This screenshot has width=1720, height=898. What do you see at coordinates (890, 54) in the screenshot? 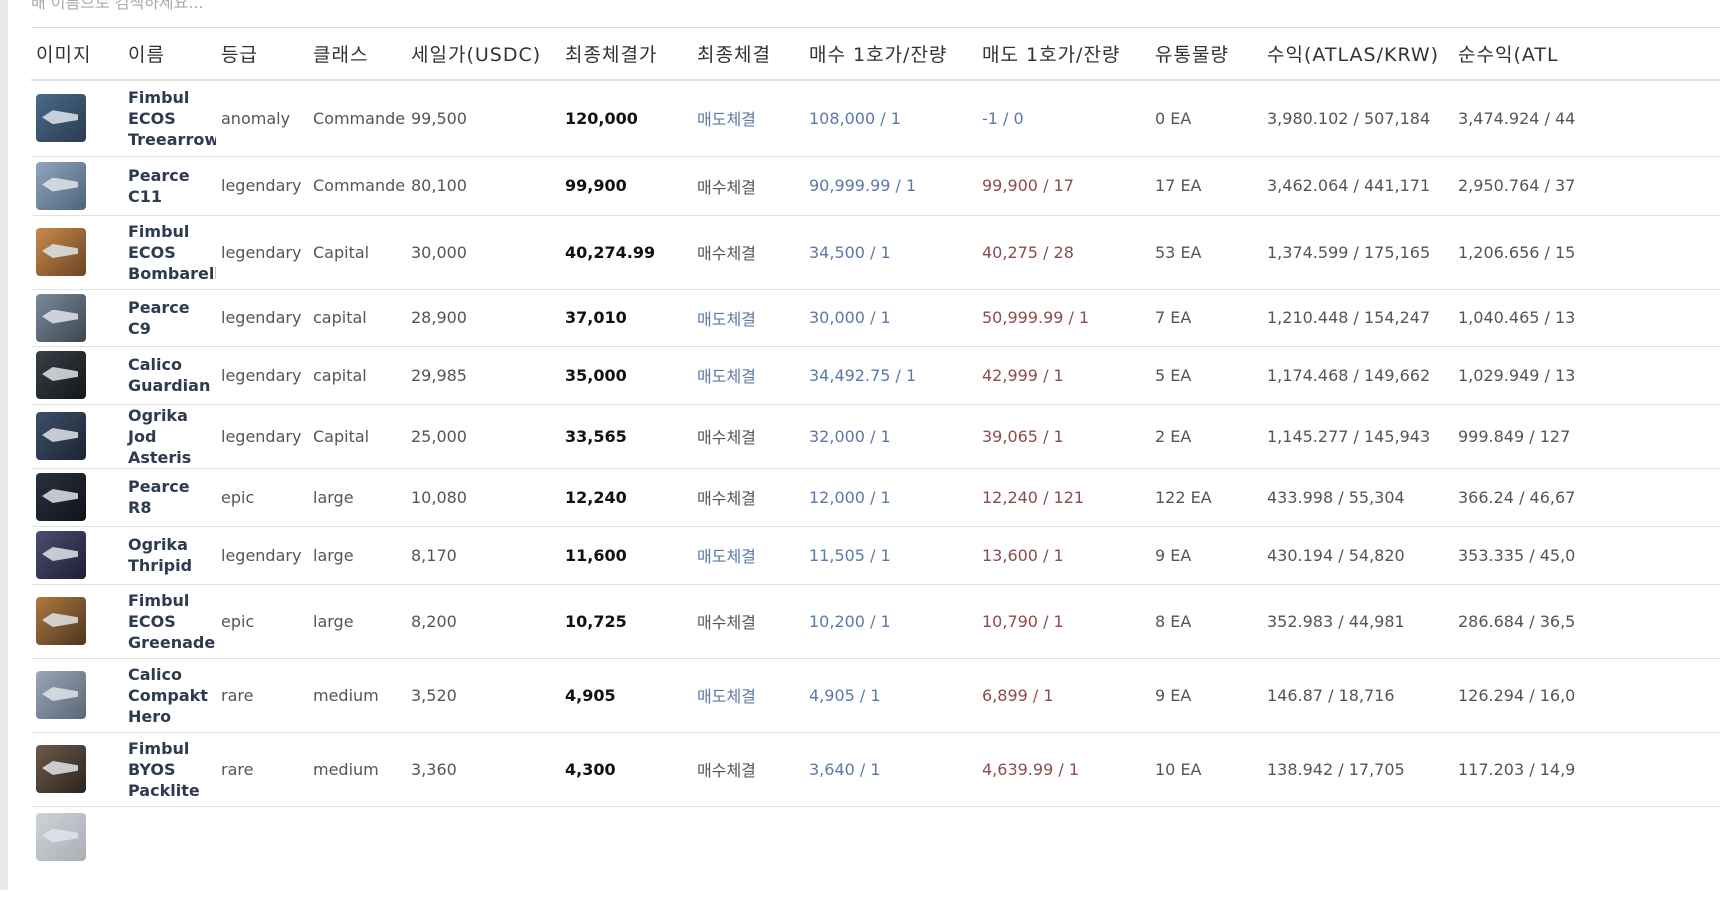
I see `column-header-best-bid: 매수 1호가/잔량` at bounding box center [890, 54].